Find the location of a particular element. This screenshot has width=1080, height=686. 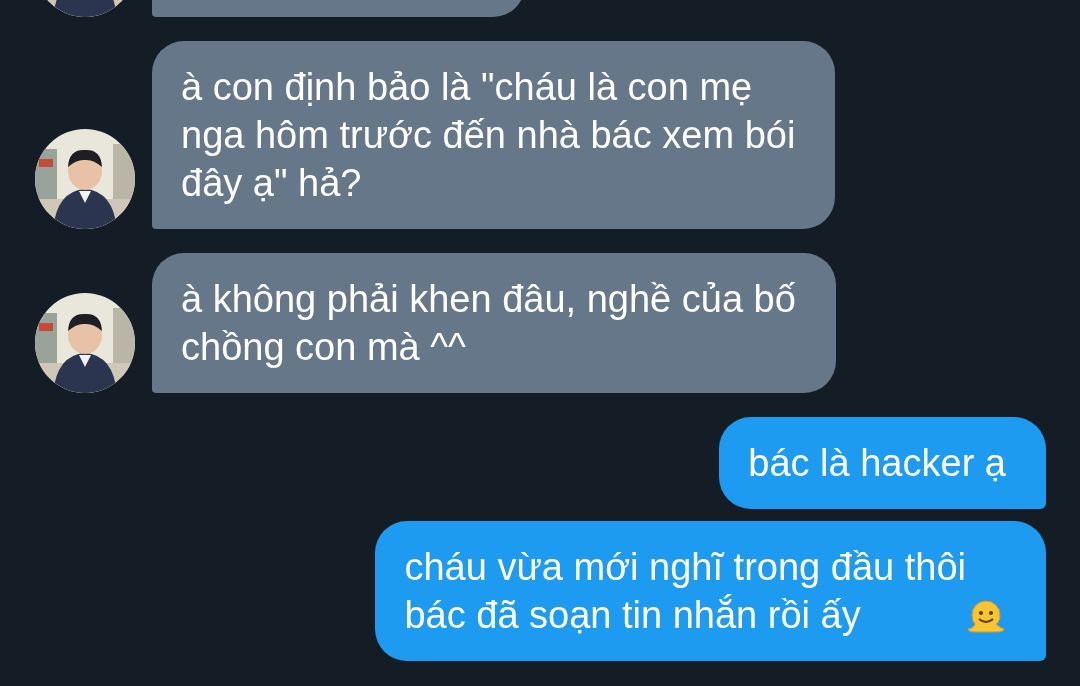

message-text: à không phải khen đâu, nghề của bố chồng con mà ^^ is located at coordinates (488, 323).